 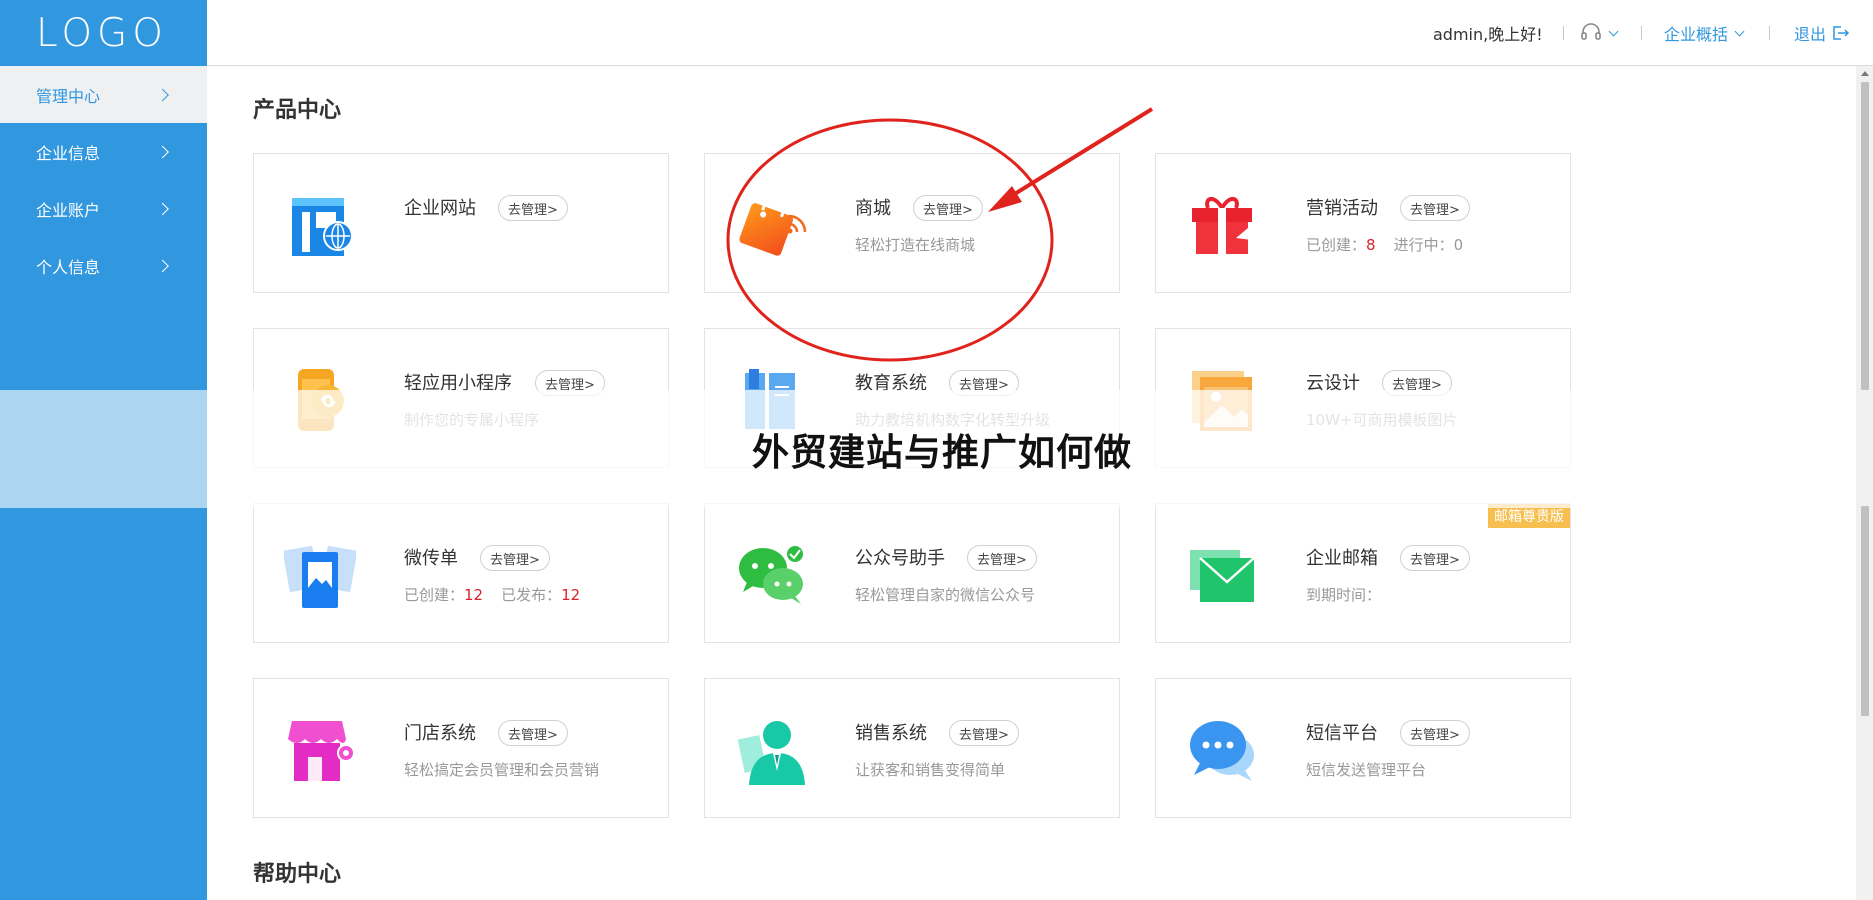 What do you see at coordinates (103, 94) in the screenshot?
I see `sidebar-item-management-center: 管理中心` at bounding box center [103, 94].